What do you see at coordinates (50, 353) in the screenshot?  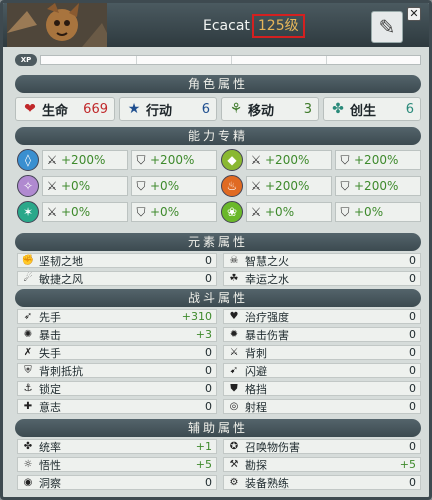 I see `stat-label: 失手` at bounding box center [50, 353].